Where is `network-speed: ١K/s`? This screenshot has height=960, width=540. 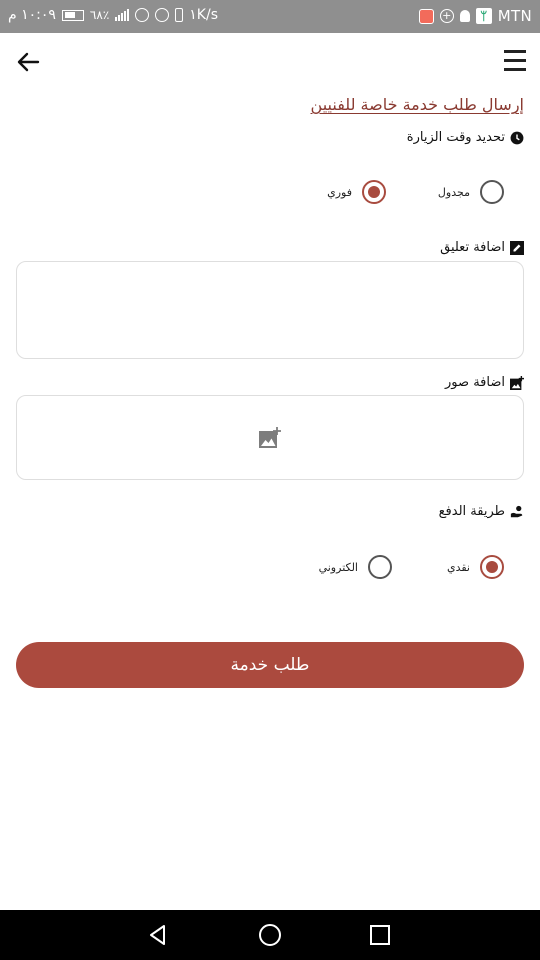
network-speed: ١K/s is located at coordinates (203, 15).